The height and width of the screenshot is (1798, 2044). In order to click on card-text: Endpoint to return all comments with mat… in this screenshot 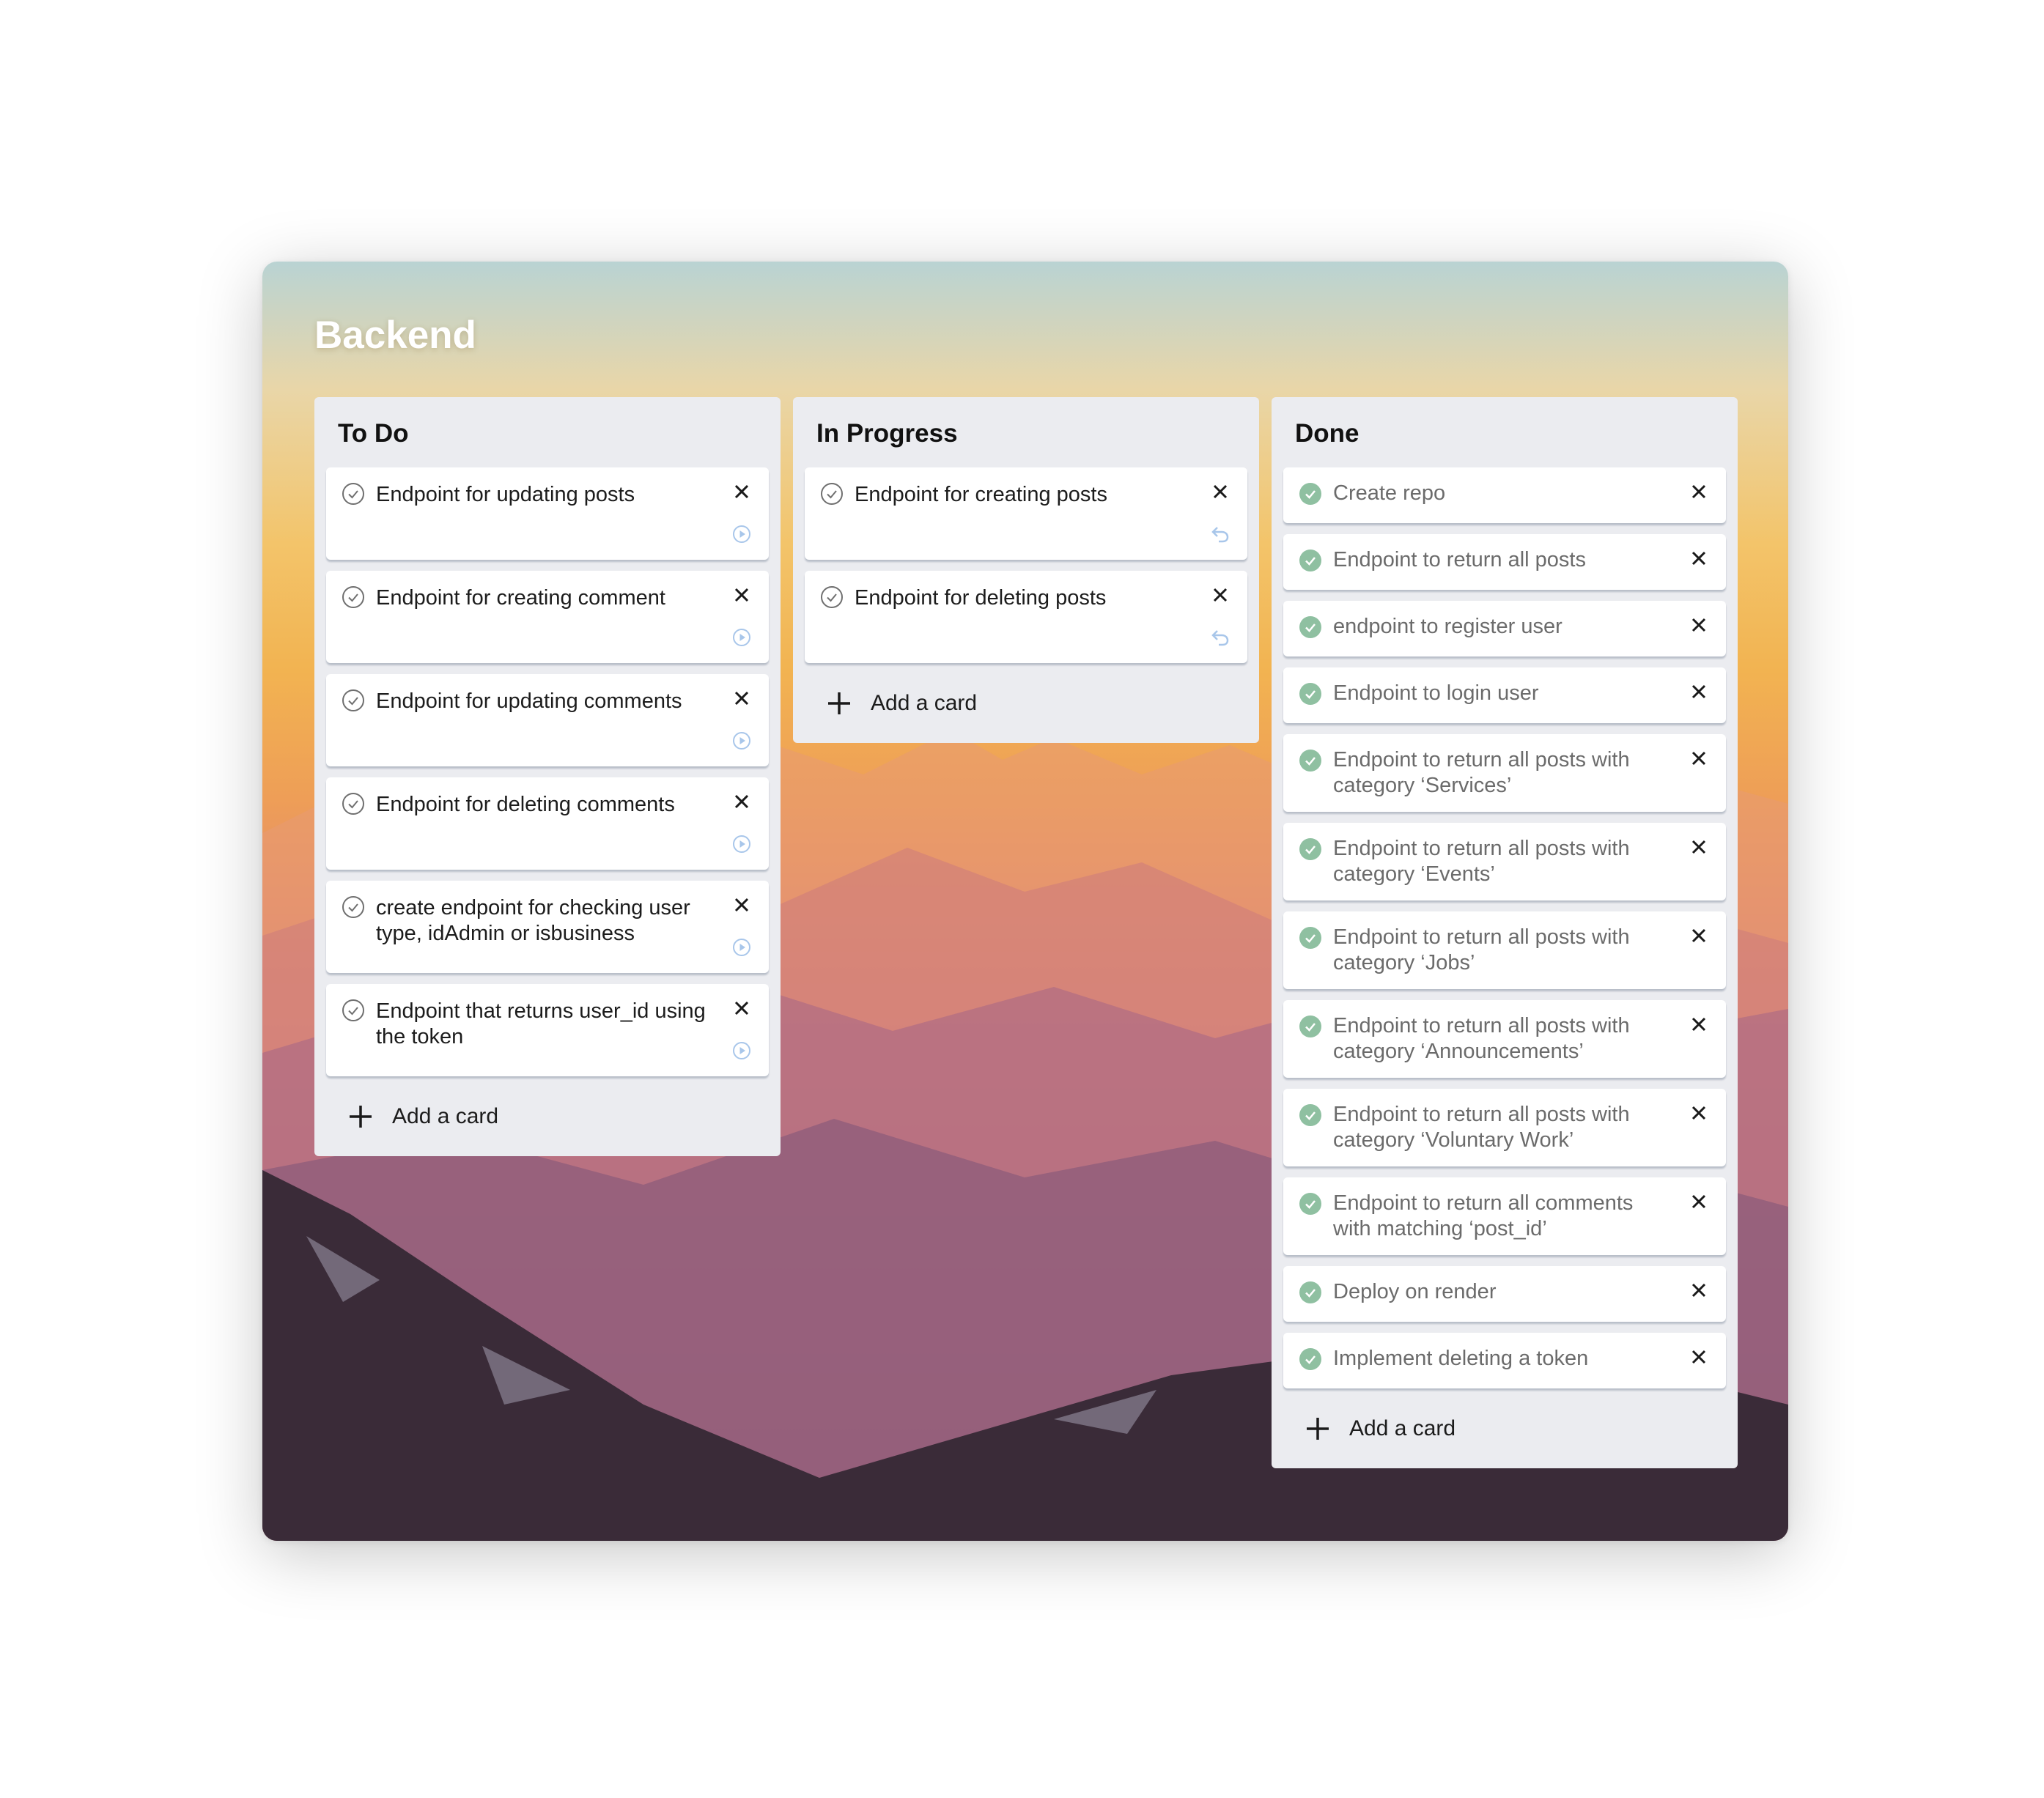, I will do `click(1483, 1215)`.